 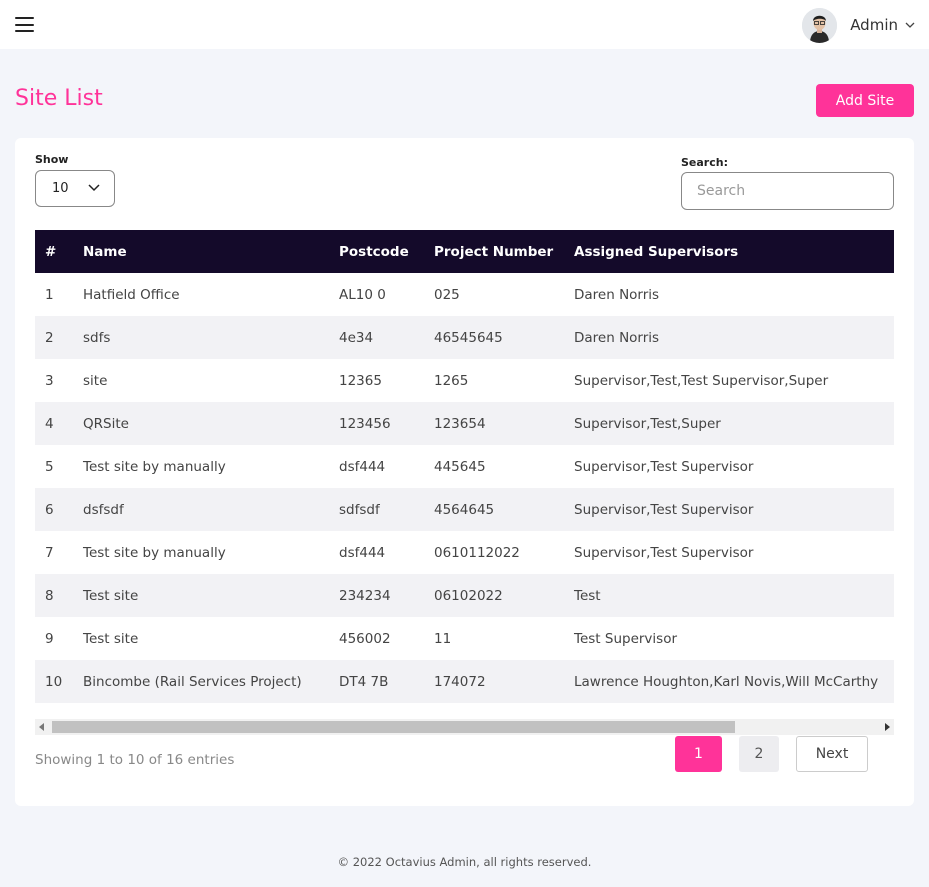 What do you see at coordinates (477, 552) in the screenshot?
I see `project-number: 0610112022` at bounding box center [477, 552].